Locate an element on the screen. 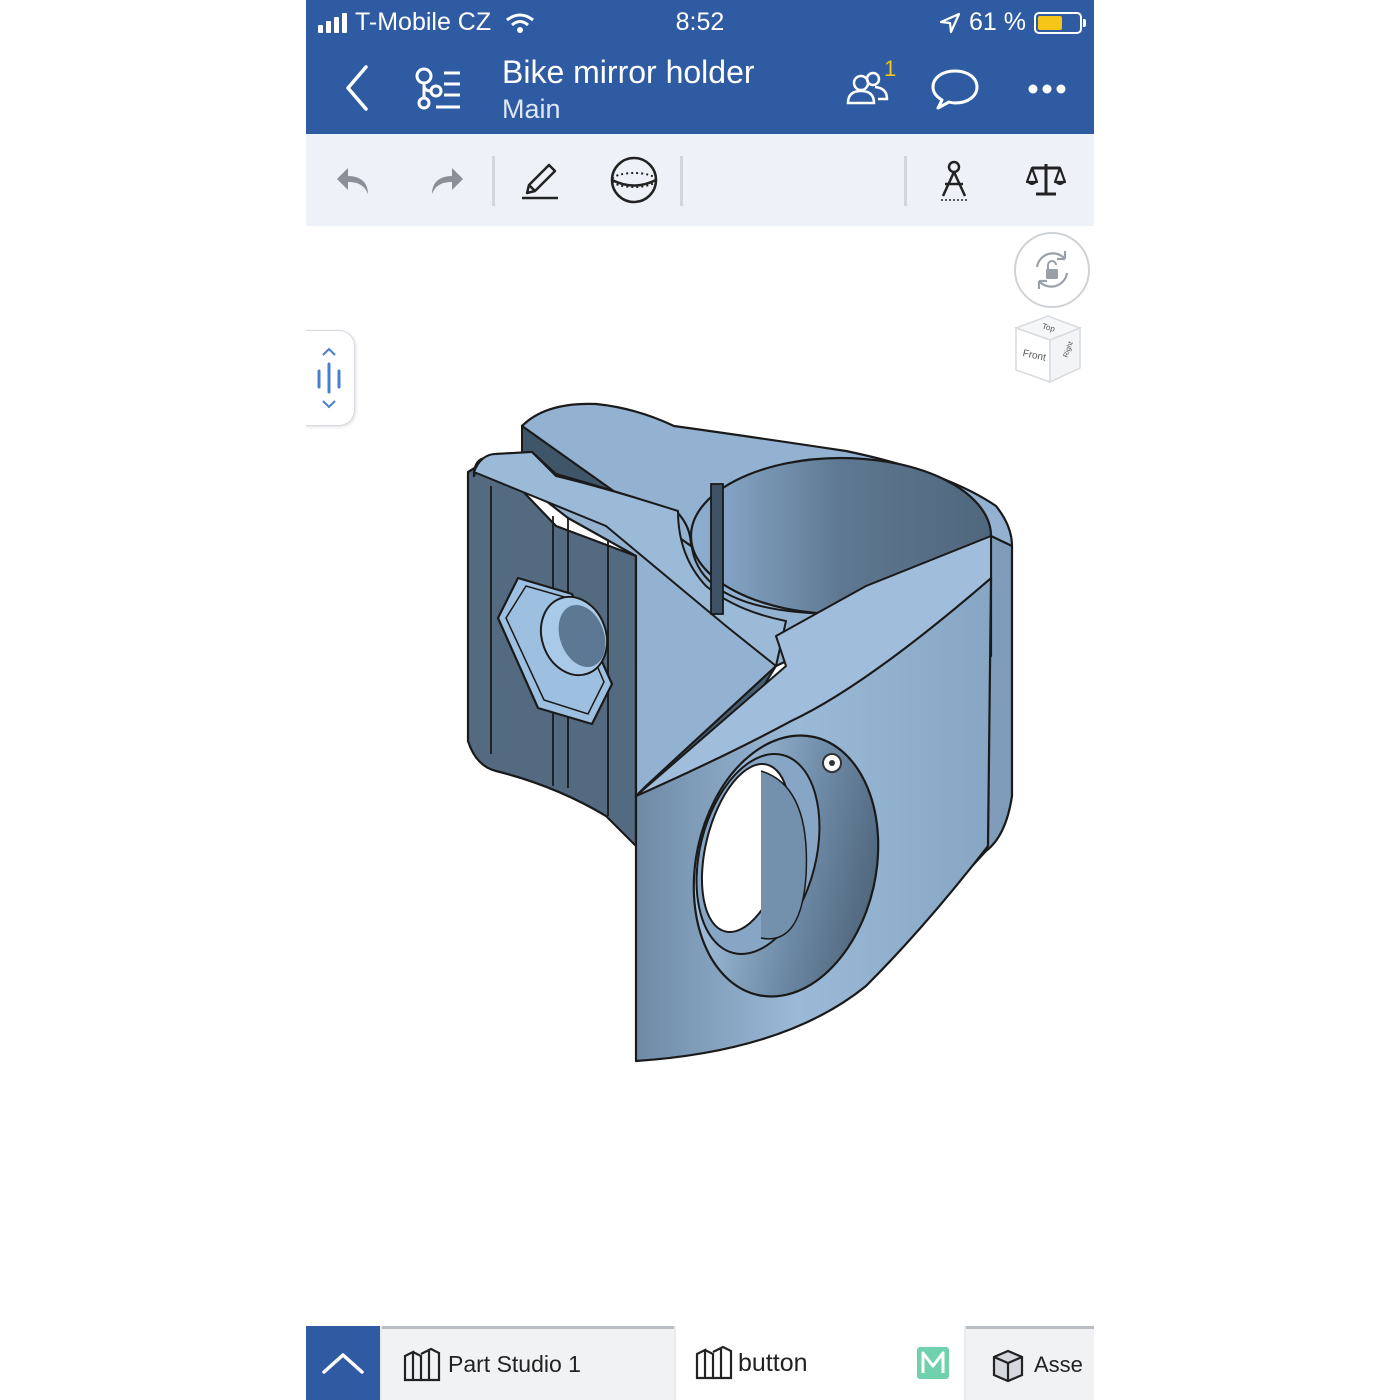 Image resolution: width=1400 pixels, height=1400 pixels. expand-tabs-button is located at coordinates (343, 1363).